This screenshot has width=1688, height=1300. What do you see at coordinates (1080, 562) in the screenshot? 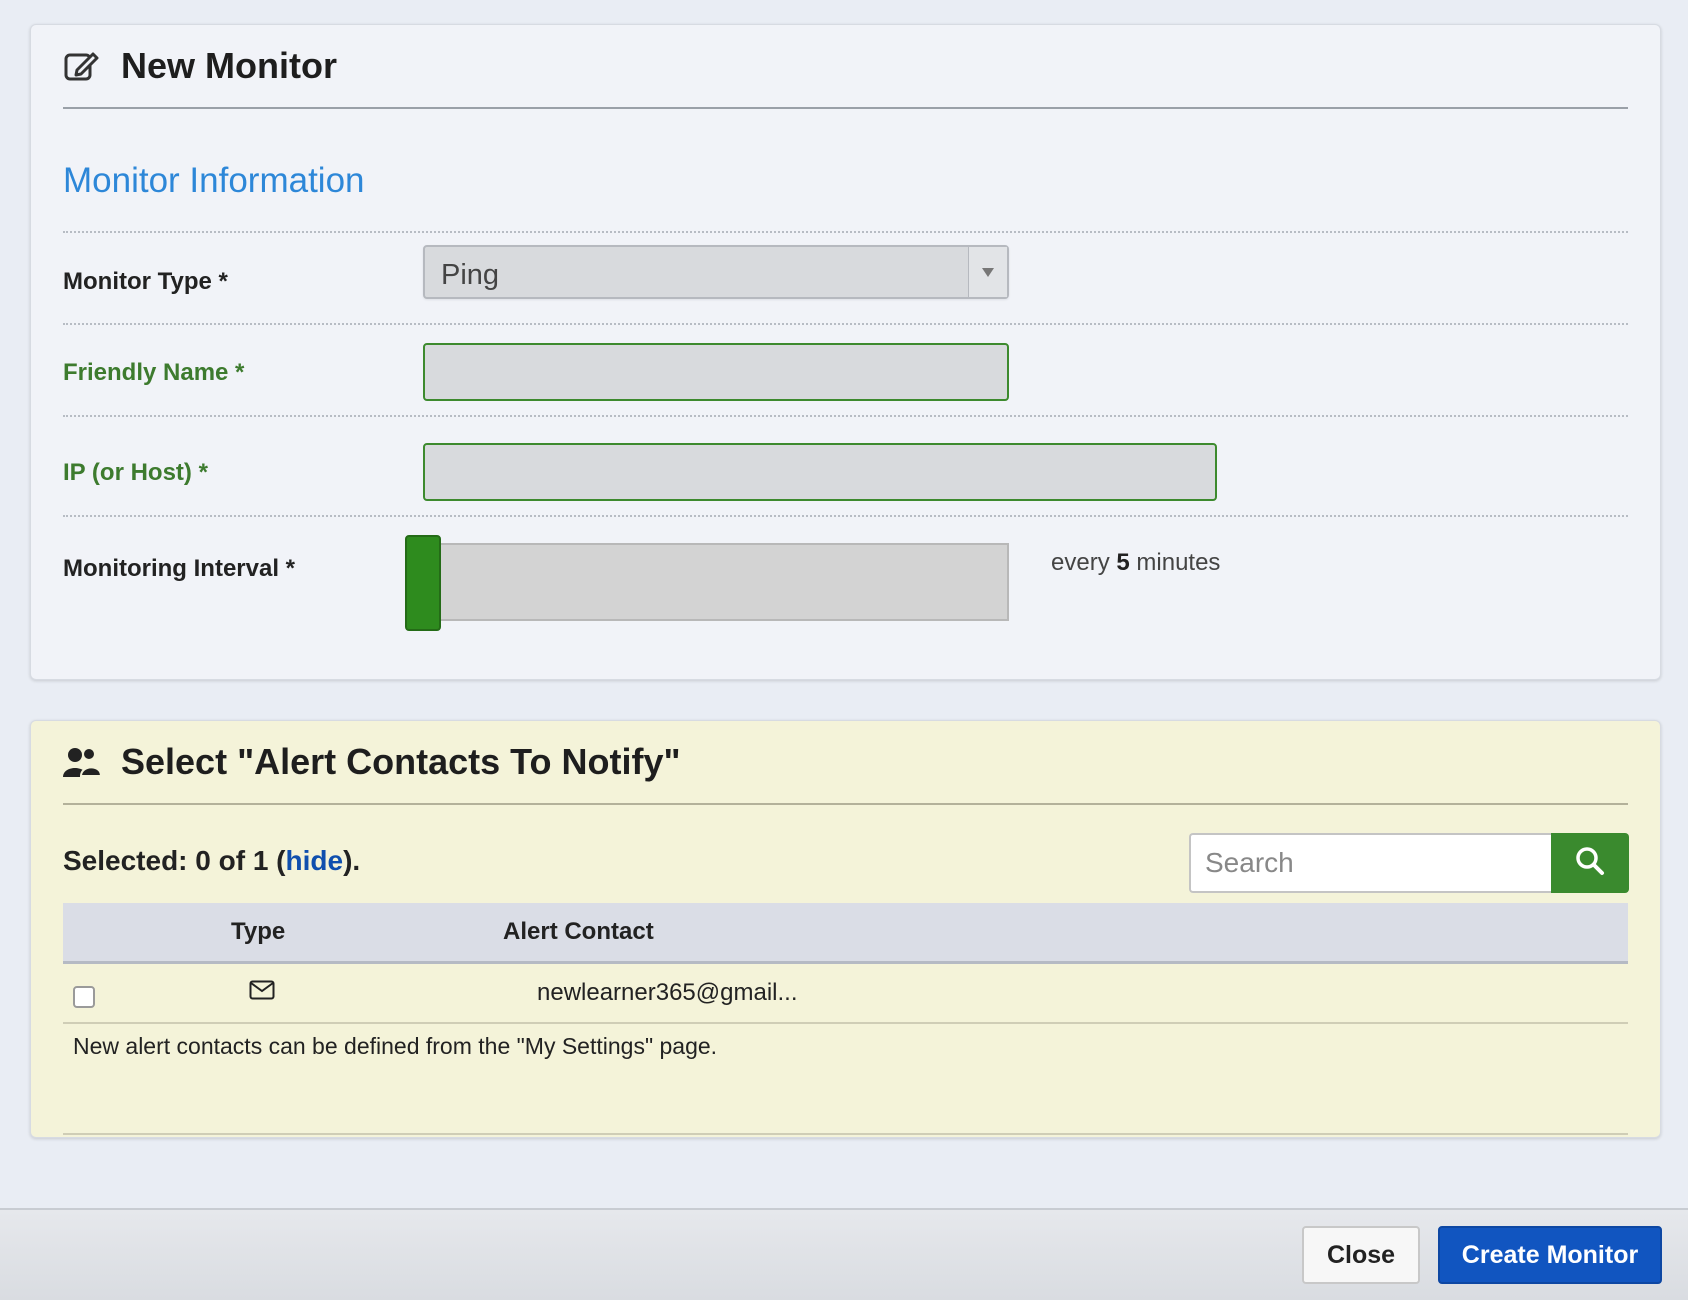
I see `interval-prefix: every` at bounding box center [1080, 562].